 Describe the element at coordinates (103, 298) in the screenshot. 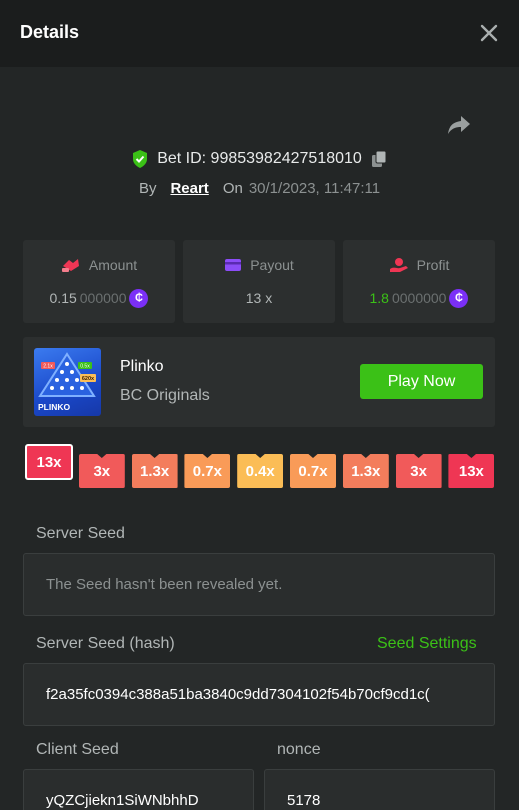

I see `amount-value-dim: 000000` at that location.